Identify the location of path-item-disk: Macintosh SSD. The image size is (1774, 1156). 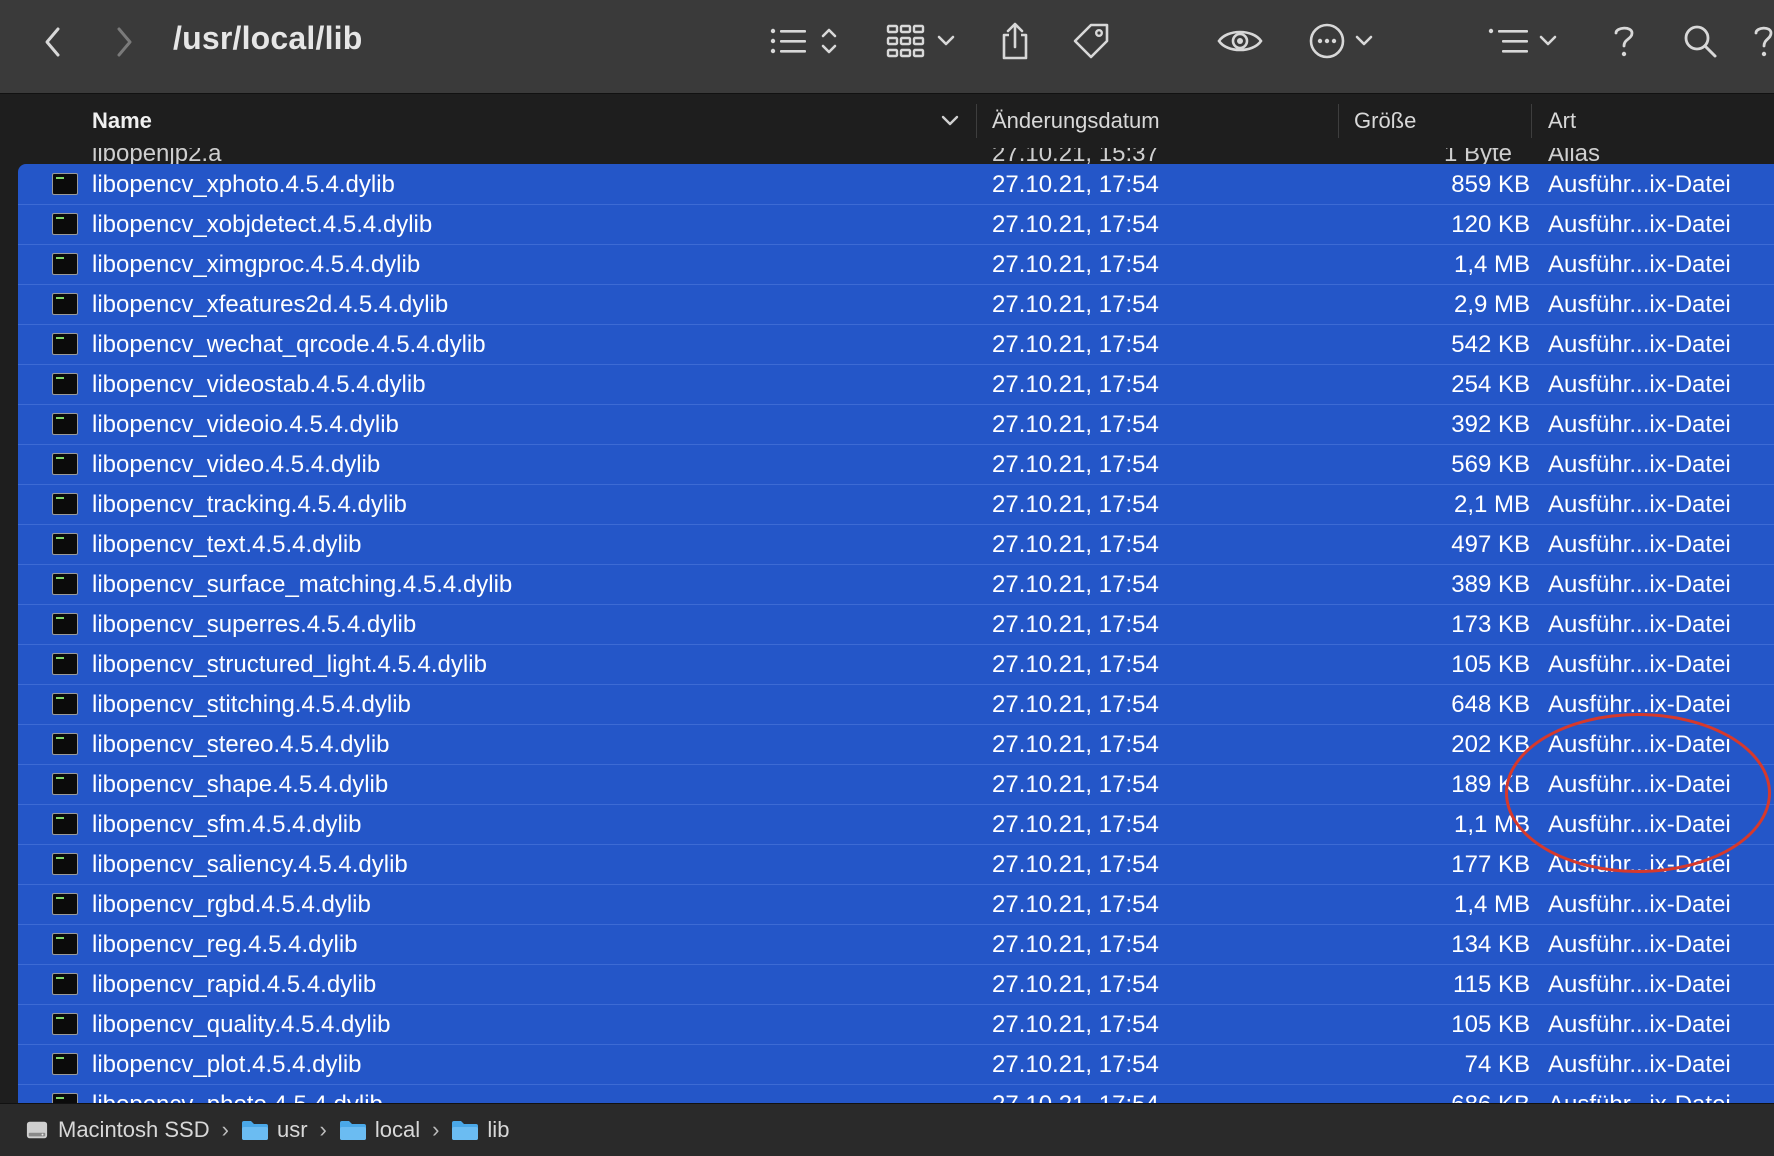
(117, 1130).